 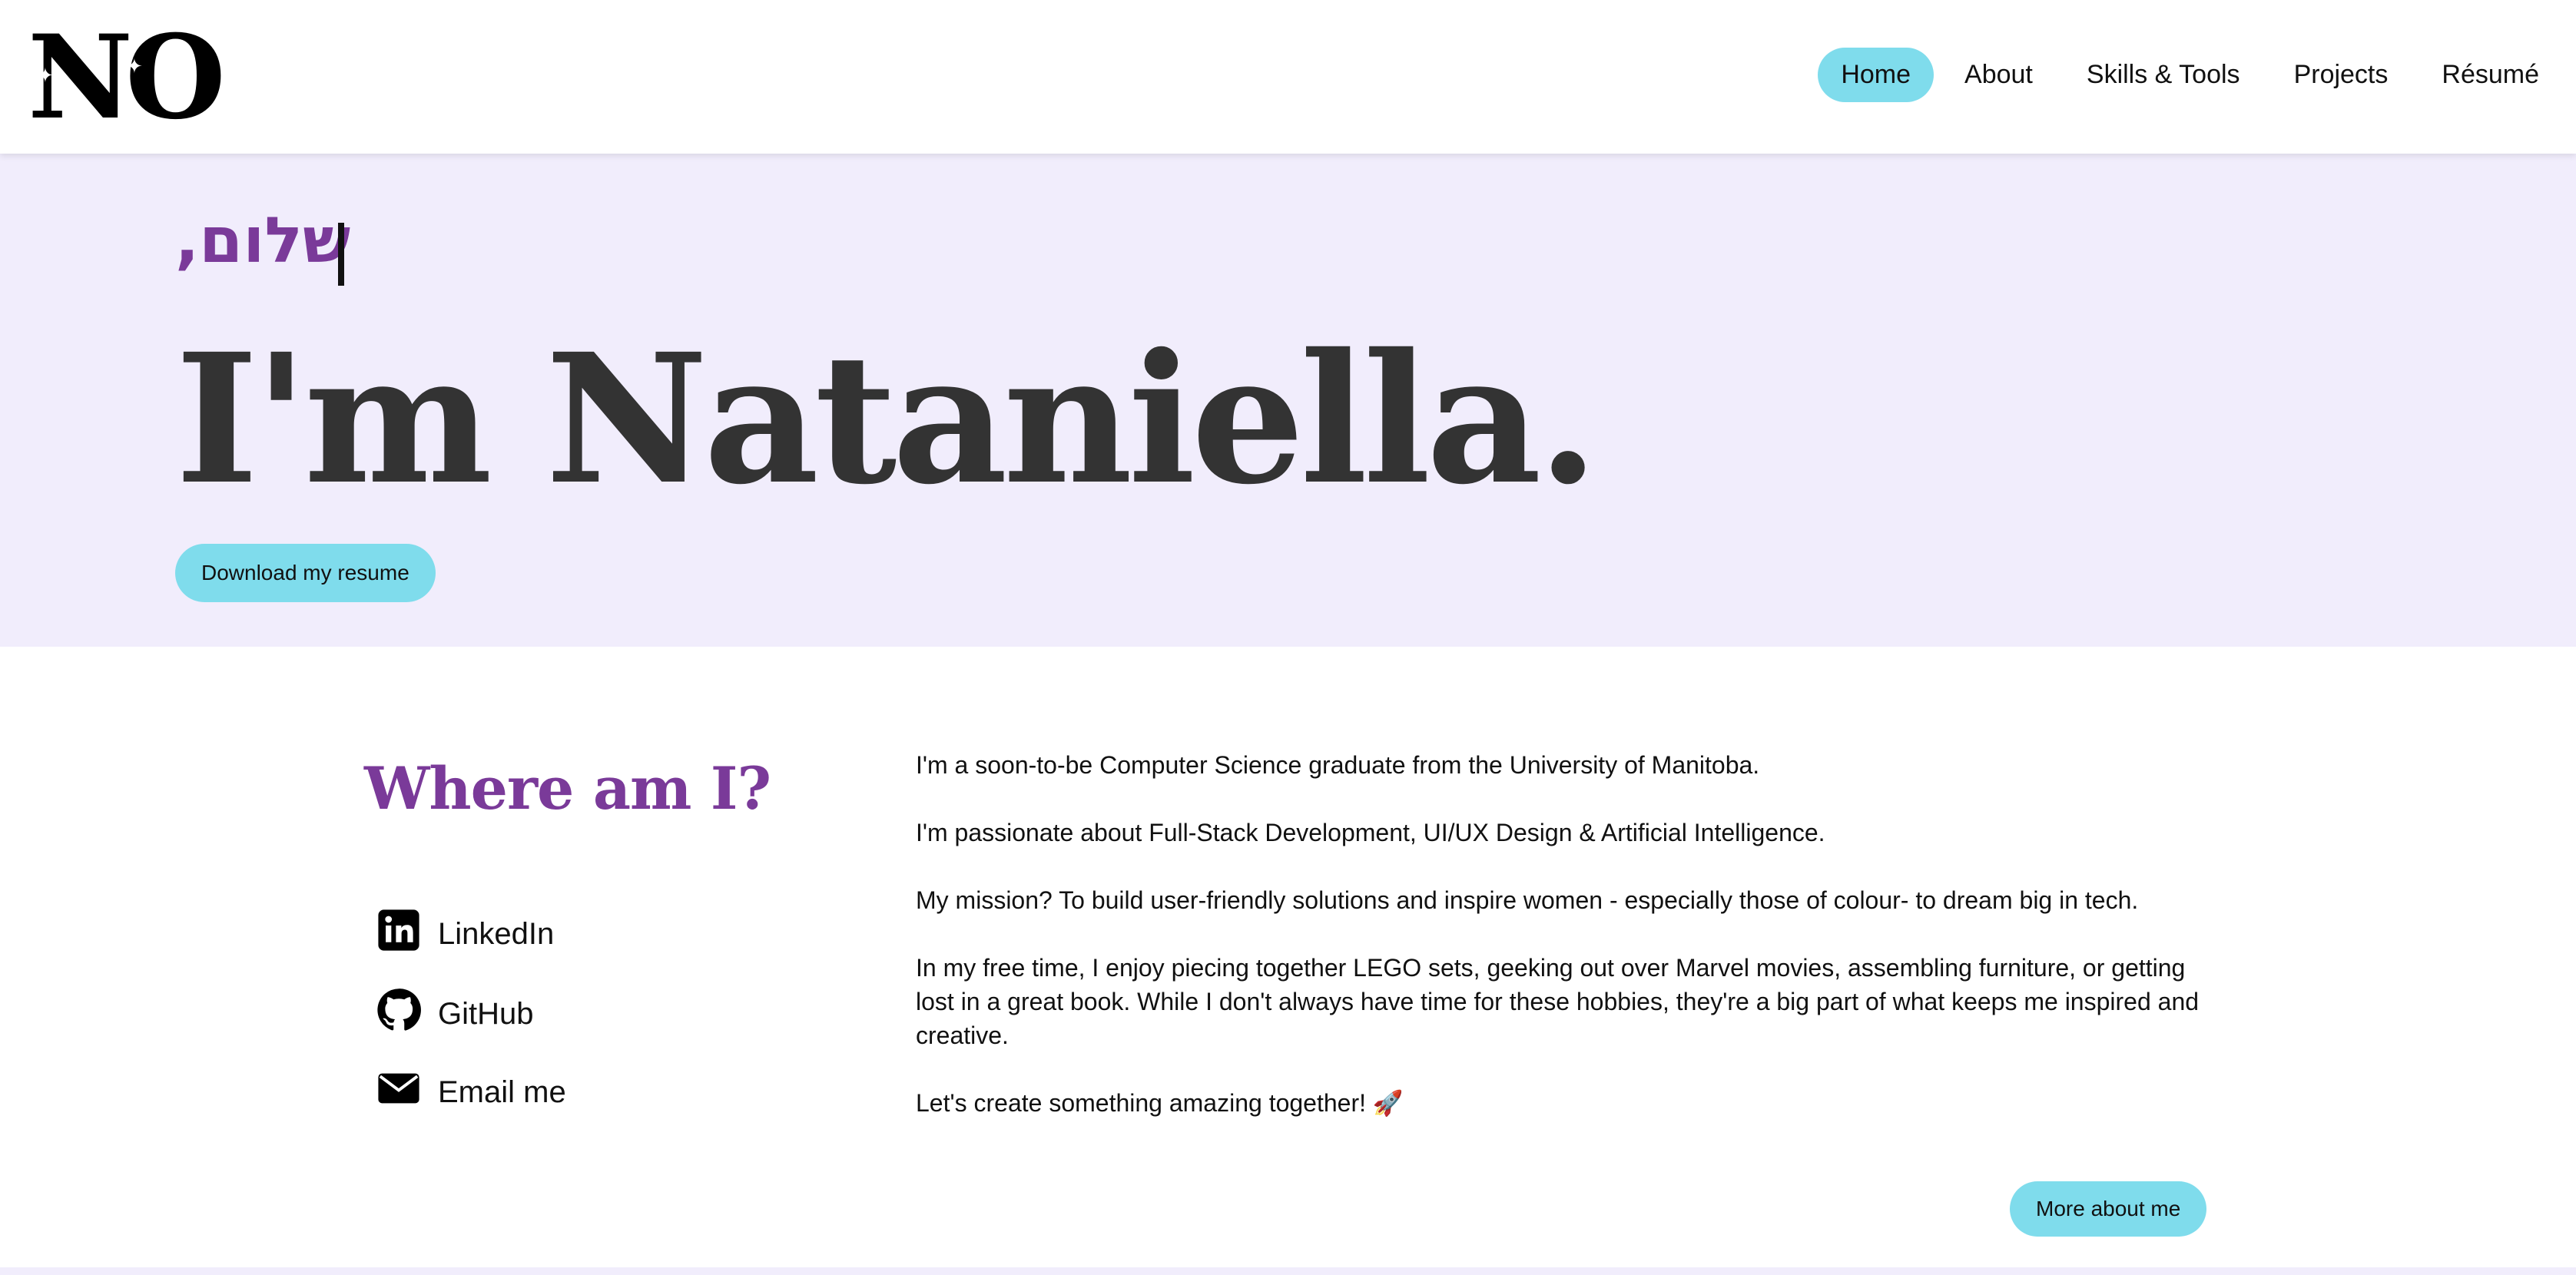 What do you see at coordinates (567, 789) in the screenshot?
I see `where-am-i-heading: Where am I?` at bounding box center [567, 789].